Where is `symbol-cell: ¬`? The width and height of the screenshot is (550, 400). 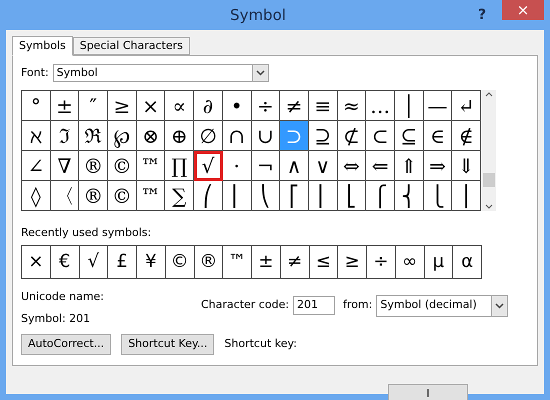
symbol-cell: ¬ is located at coordinates (266, 166).